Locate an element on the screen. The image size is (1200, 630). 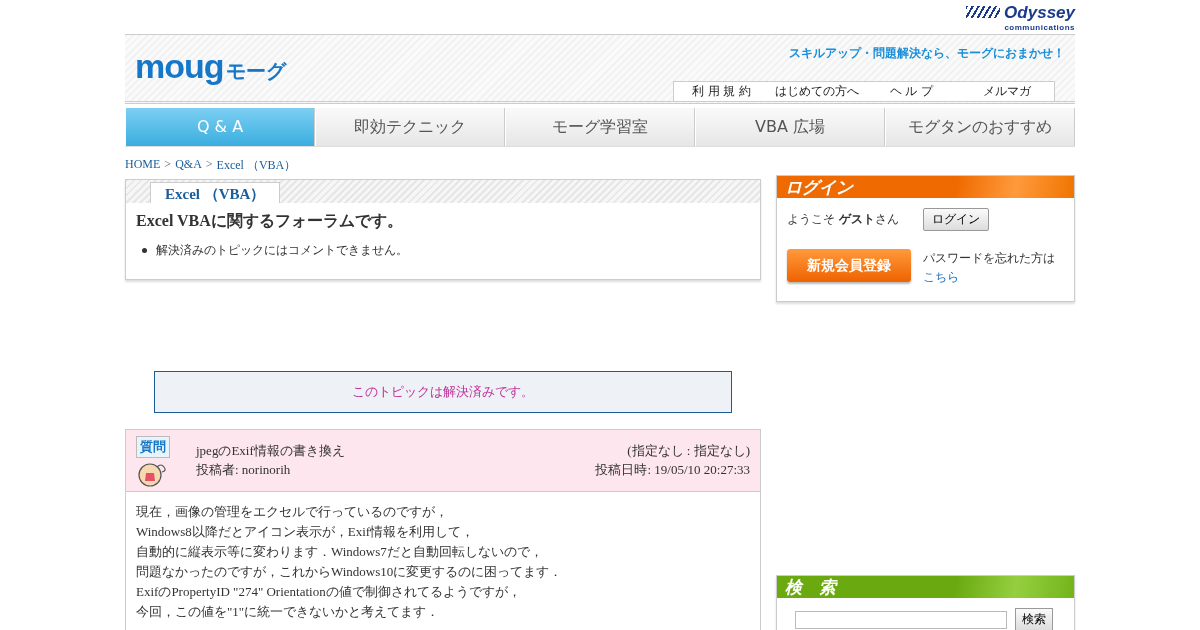
post-text-line: ExifのPropertyID "274" Orientationの値で制御されてるようですが， is located at coordinates (329, 592).